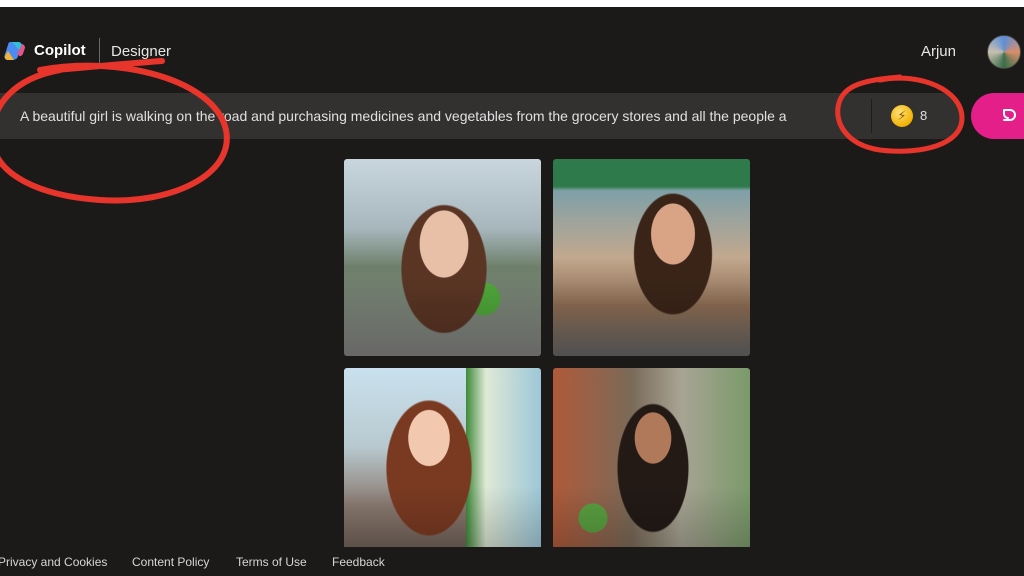 The height and width of the screenshot is (576, 1024). Describe the element at coordinates (271, 562) in the screenshot. I see `terms-link: Terms of Use` at that location.